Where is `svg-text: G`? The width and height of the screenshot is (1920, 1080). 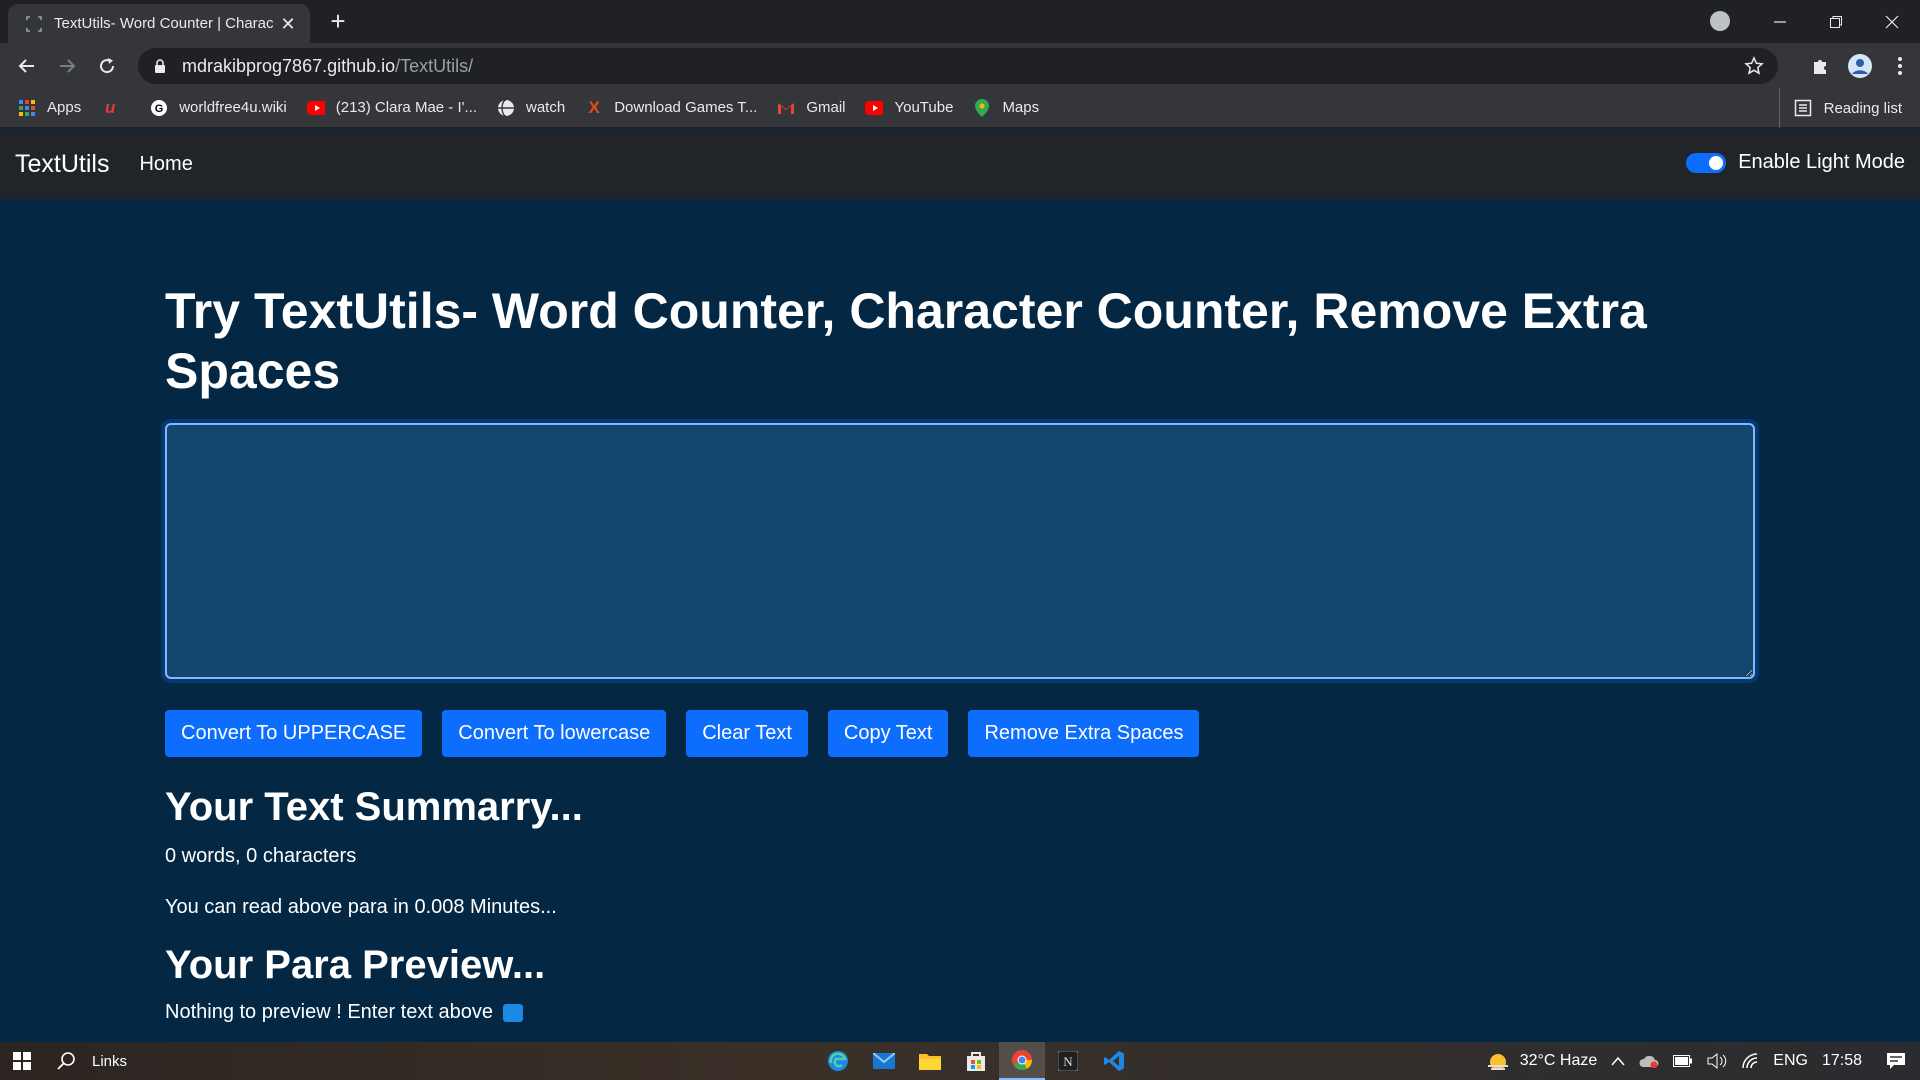
svg-text: G is located at coordinates (159, 109).